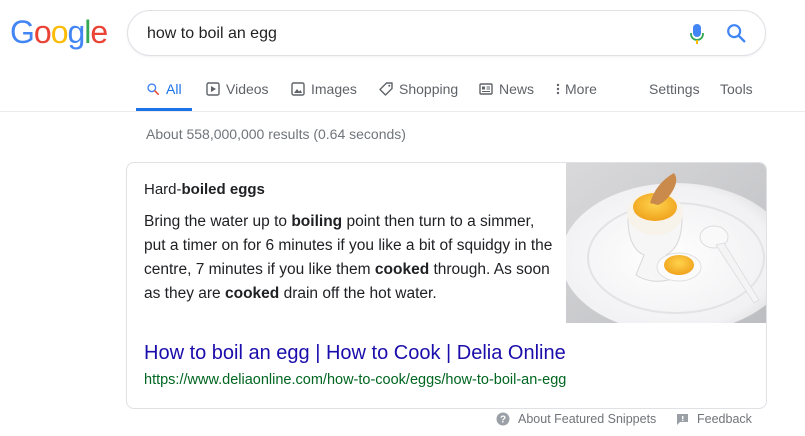 The image size is (805, 436). I want to click on tab-images-label: Images, so click(334, 89).